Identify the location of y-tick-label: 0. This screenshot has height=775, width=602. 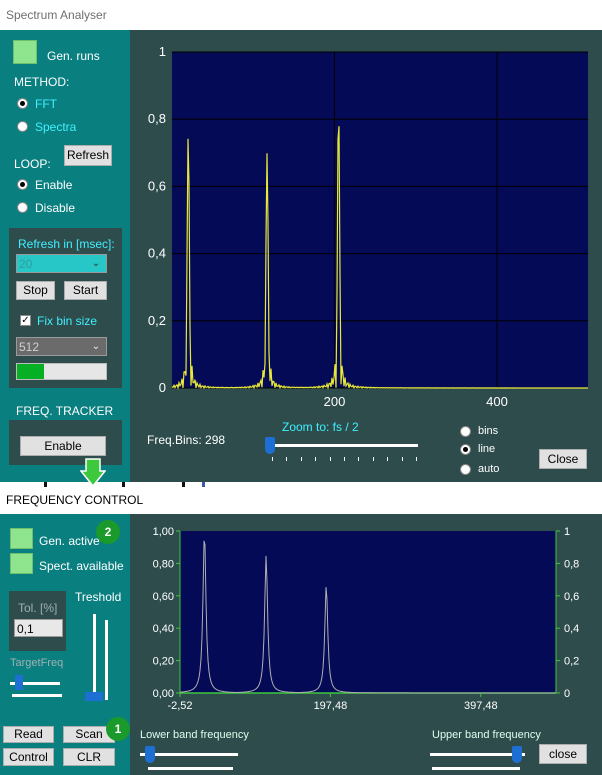
(162, 387).